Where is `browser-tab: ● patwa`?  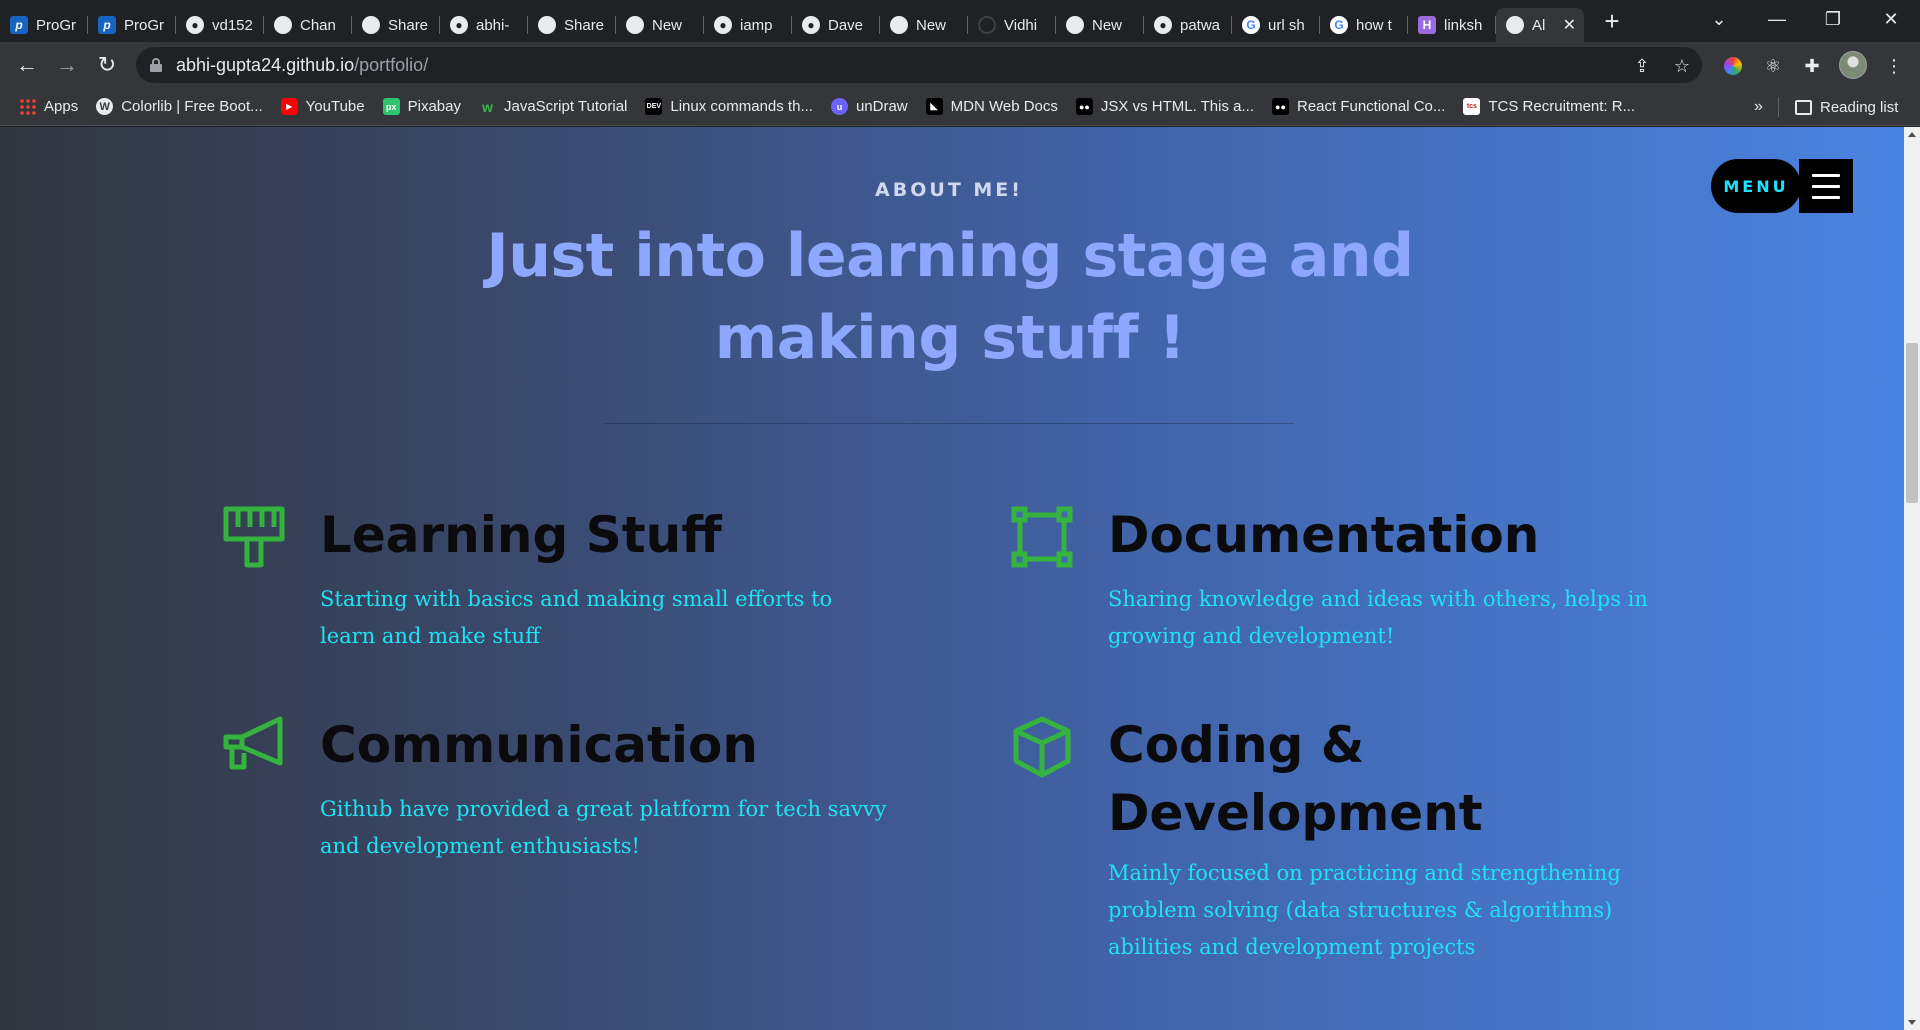
browser-tab: ● patwa is located at coordinates (1188, 25).